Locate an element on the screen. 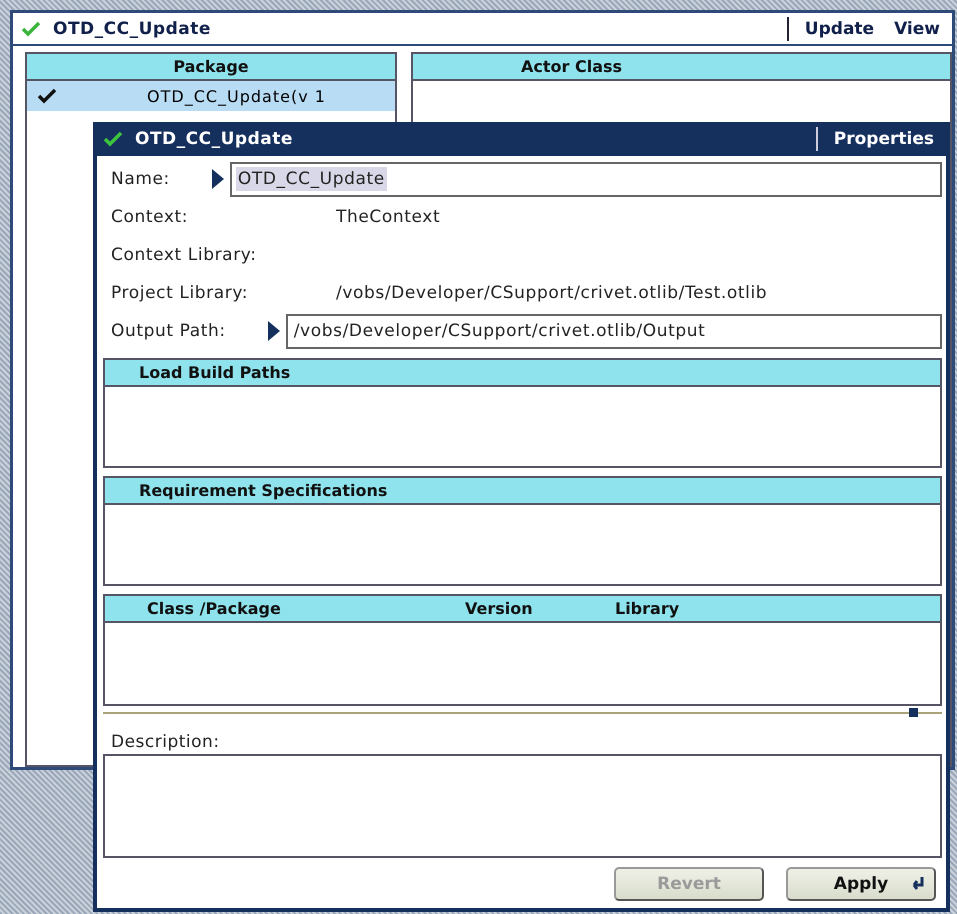 This screenshot has width=957, height=914. column-header: Class /Package is located at coordinates (214, 608).